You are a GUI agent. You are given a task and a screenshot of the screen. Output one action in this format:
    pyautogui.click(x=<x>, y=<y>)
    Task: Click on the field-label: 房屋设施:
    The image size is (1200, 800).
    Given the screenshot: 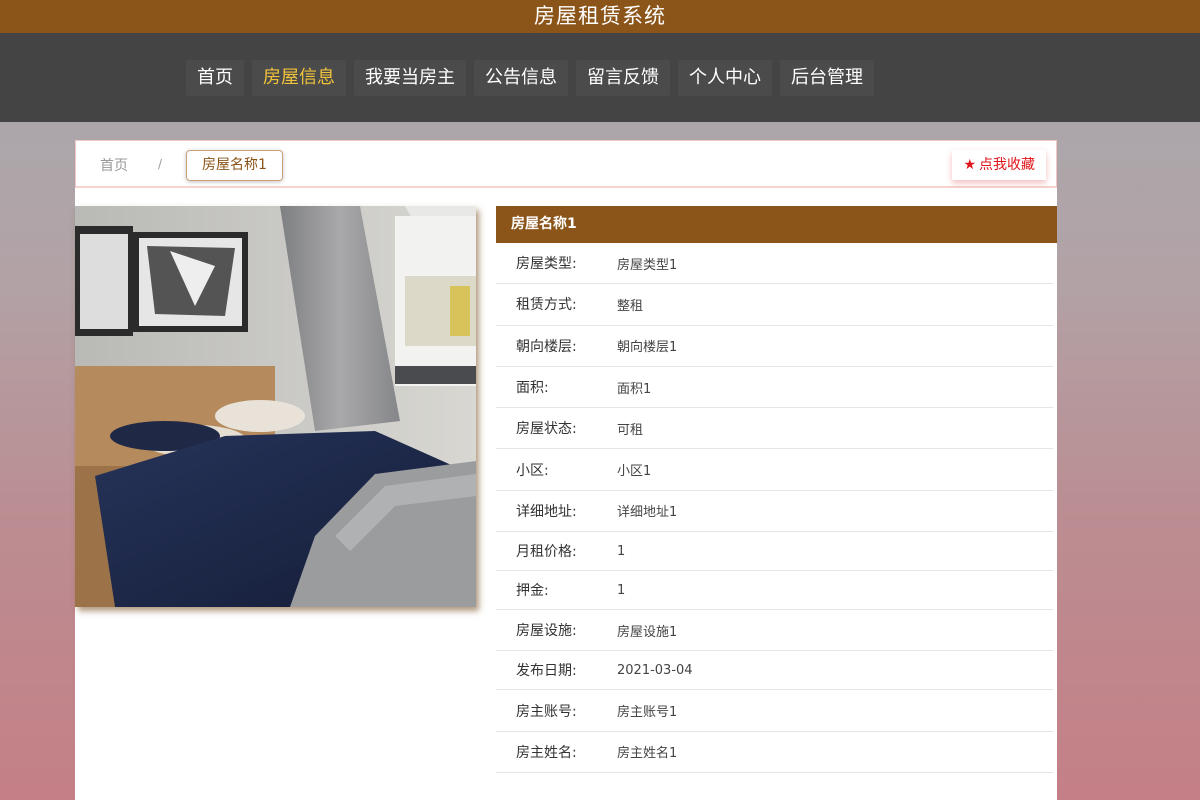 What is the action you would take?
    pyautogui.click(x=546, y=631)
    